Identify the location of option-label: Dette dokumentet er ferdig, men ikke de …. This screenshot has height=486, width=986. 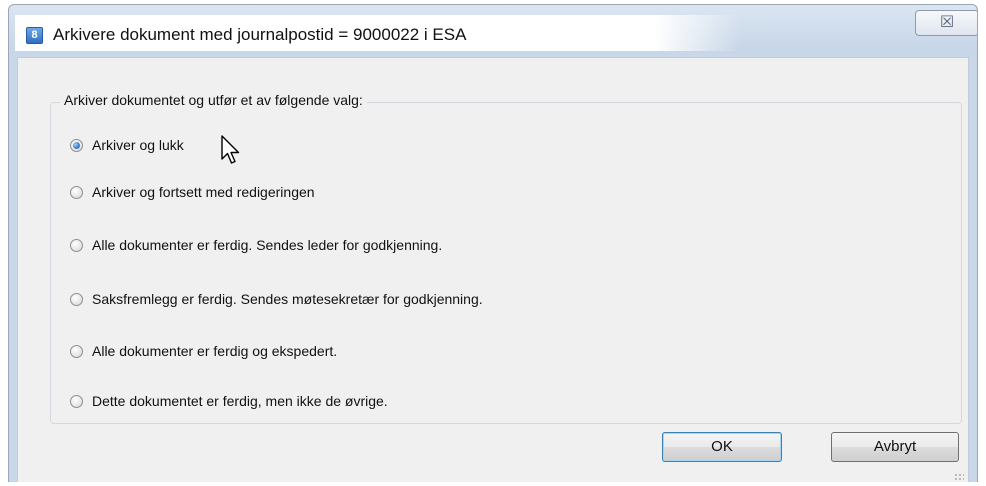
(240, 401).